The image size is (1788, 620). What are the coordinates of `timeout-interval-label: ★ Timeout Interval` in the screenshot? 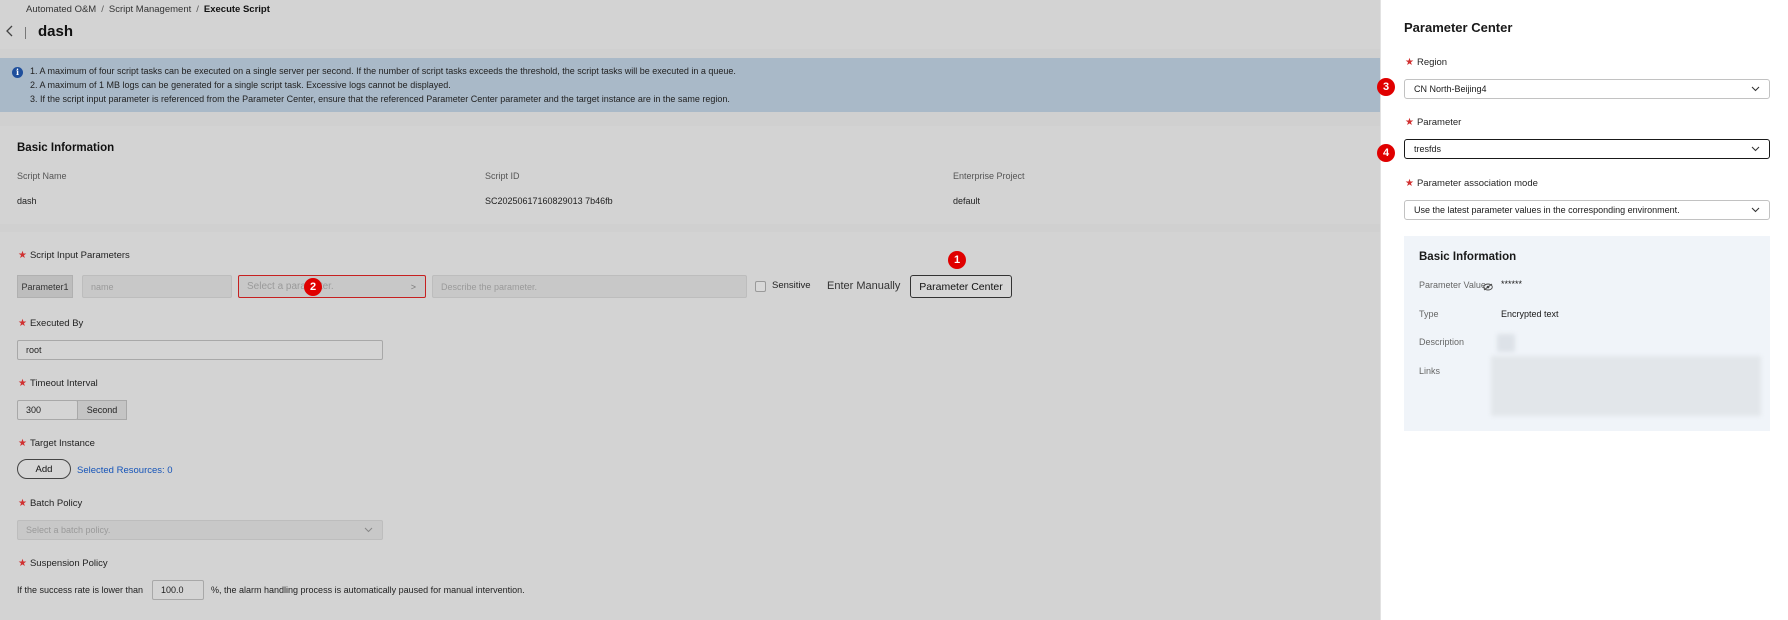 It's located at (58, 383).